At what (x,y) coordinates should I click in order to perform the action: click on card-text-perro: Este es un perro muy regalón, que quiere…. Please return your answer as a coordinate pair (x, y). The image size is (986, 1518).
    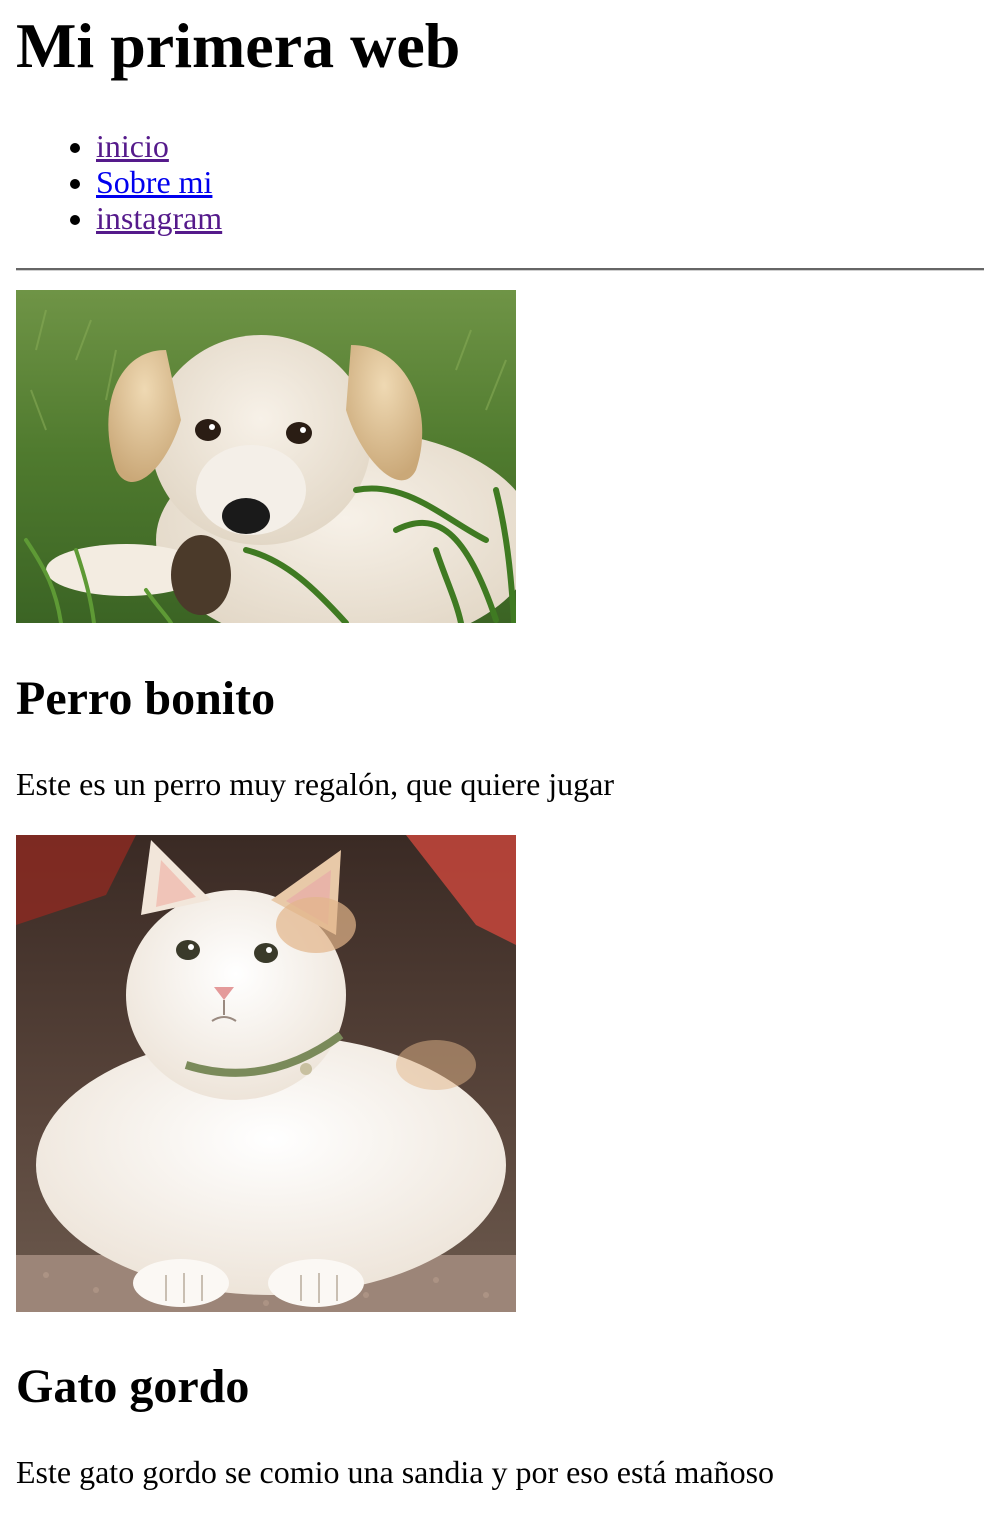
    Looking at the image, I should click on (315, 784).